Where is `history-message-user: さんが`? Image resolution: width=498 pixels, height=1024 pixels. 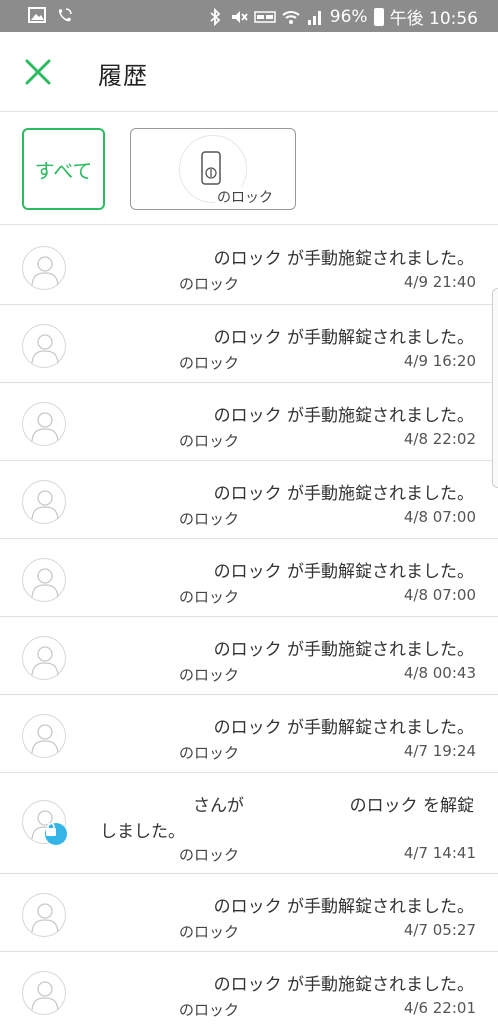 history-message-user: さんが is located at coordinates (218, 806).